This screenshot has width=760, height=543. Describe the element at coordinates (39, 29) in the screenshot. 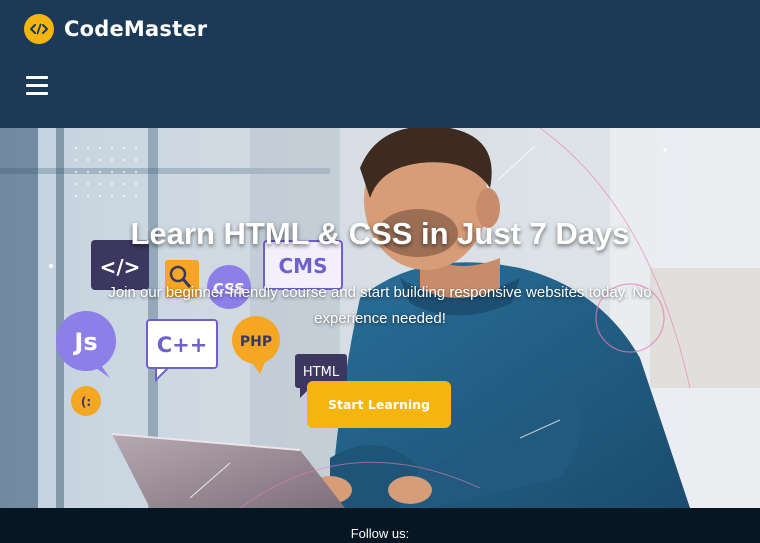

I see `code-brackets-icon` at that location.